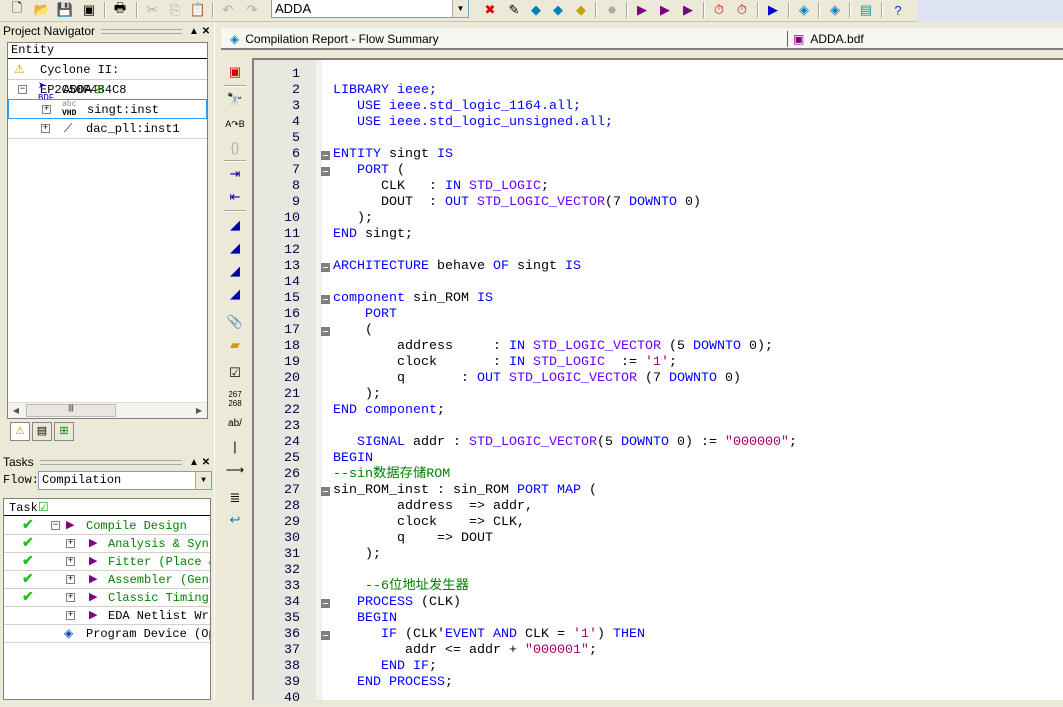  What do you see at coordinates (804, 10) in the screenshot?
I see `compilation-report-icon: ◈` at bounding box center [804, 10].